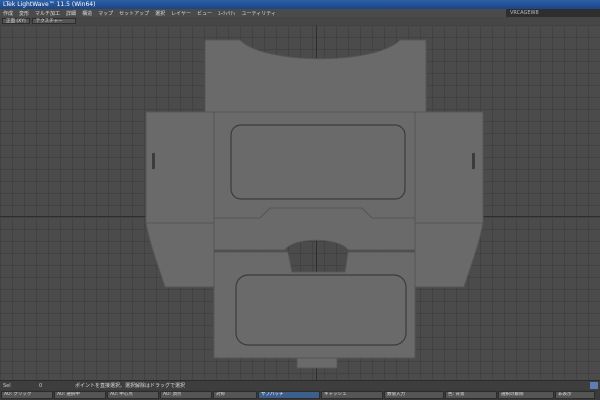 This screenshot has width=600, height=400. What do you see at coordinates (134, 13) in the screenshot?
I see `menu-item-setup: セットアップ` at bounding box center [134, 13].